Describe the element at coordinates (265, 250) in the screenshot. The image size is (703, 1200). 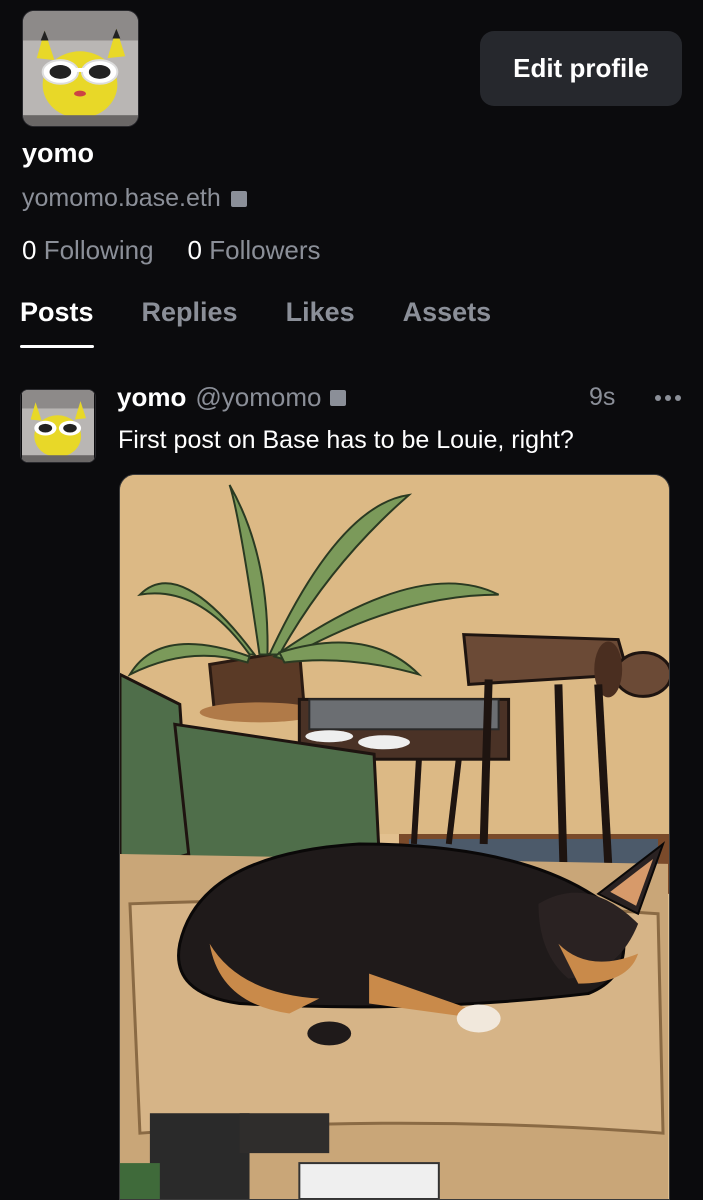
I see `followers-label: Followers` at that location.